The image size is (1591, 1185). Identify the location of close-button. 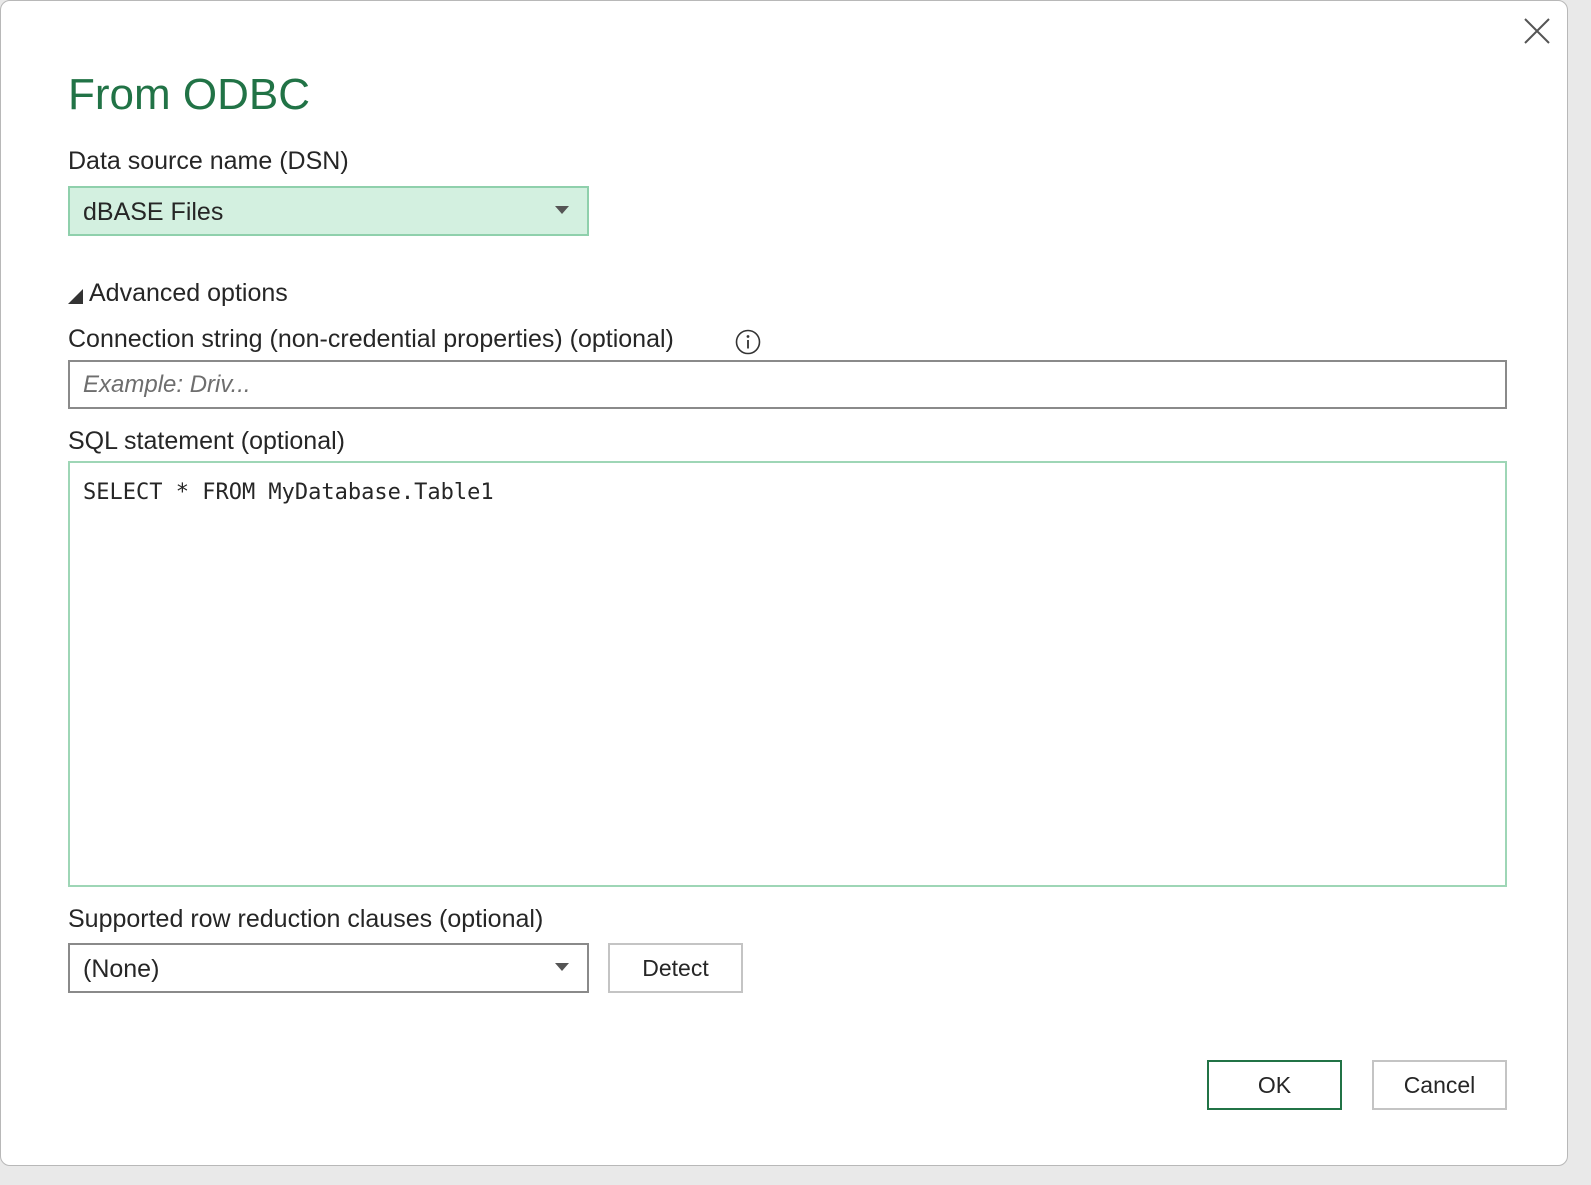
(1537, 31).